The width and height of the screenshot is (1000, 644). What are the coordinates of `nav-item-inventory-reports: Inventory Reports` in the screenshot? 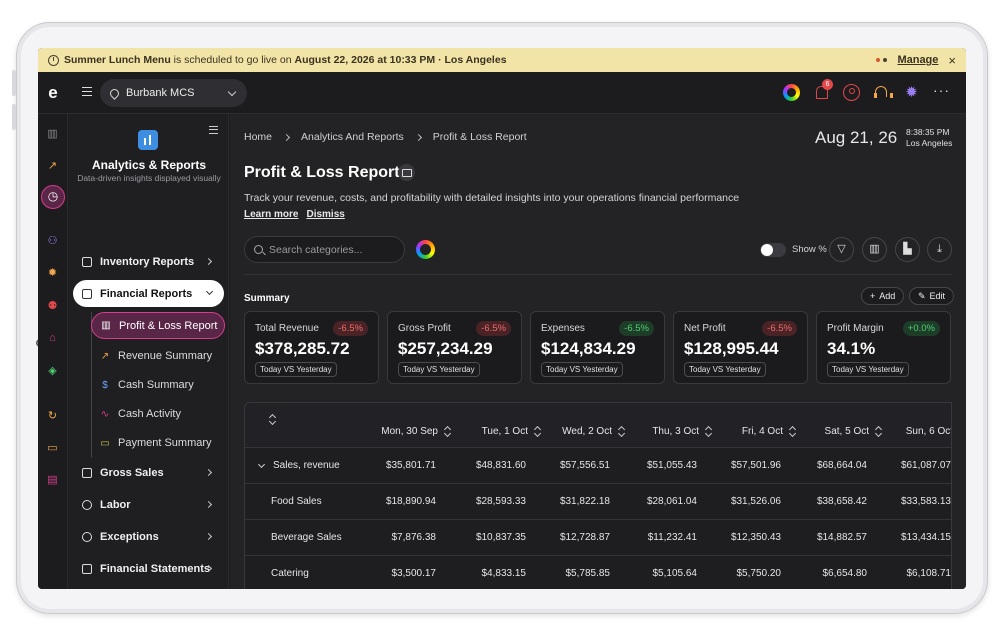 It's located at (148, 262).